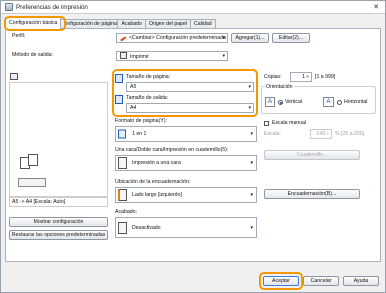 The width and height of the screenshot is (386, 293). Describe the element at coordinates (33, 23) in the screenshot. I see `tab-basic-settings: Configuración básica` at that location.